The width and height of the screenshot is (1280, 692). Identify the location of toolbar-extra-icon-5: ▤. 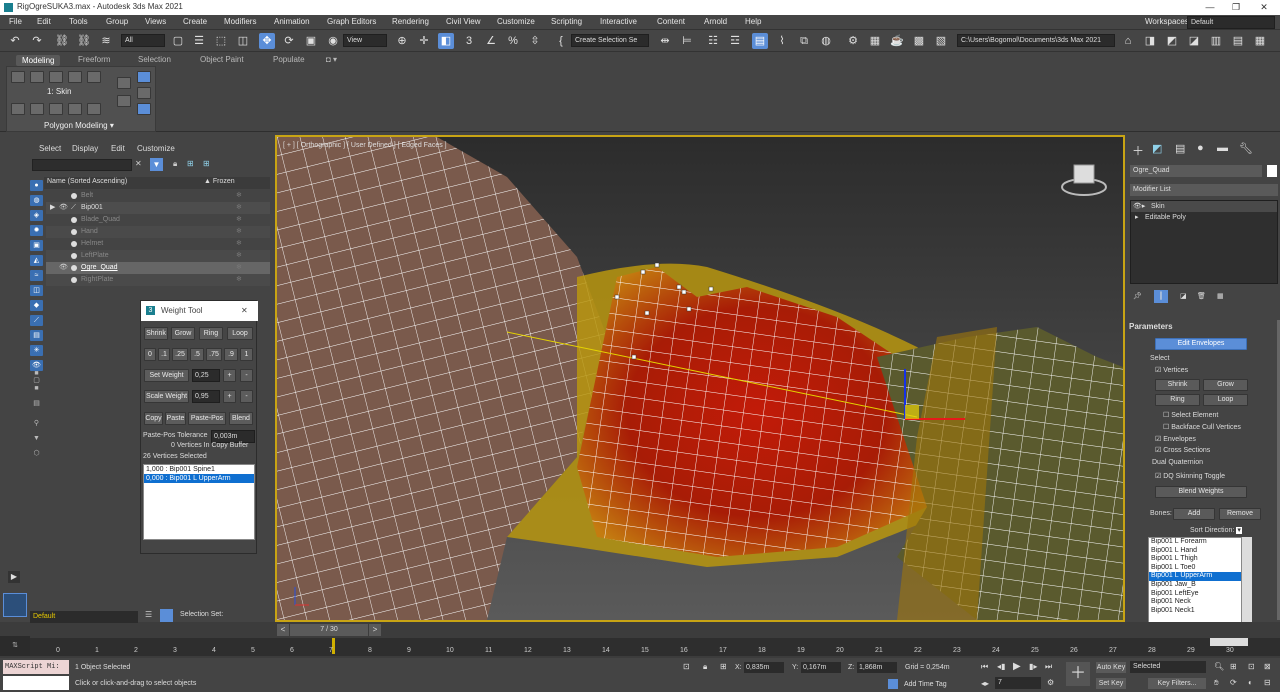
(1238, 41).